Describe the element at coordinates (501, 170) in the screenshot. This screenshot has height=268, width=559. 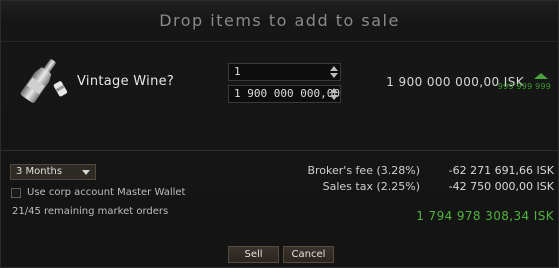
I see `broker-fee-value: -62 271 691,66 ISK` at that location.